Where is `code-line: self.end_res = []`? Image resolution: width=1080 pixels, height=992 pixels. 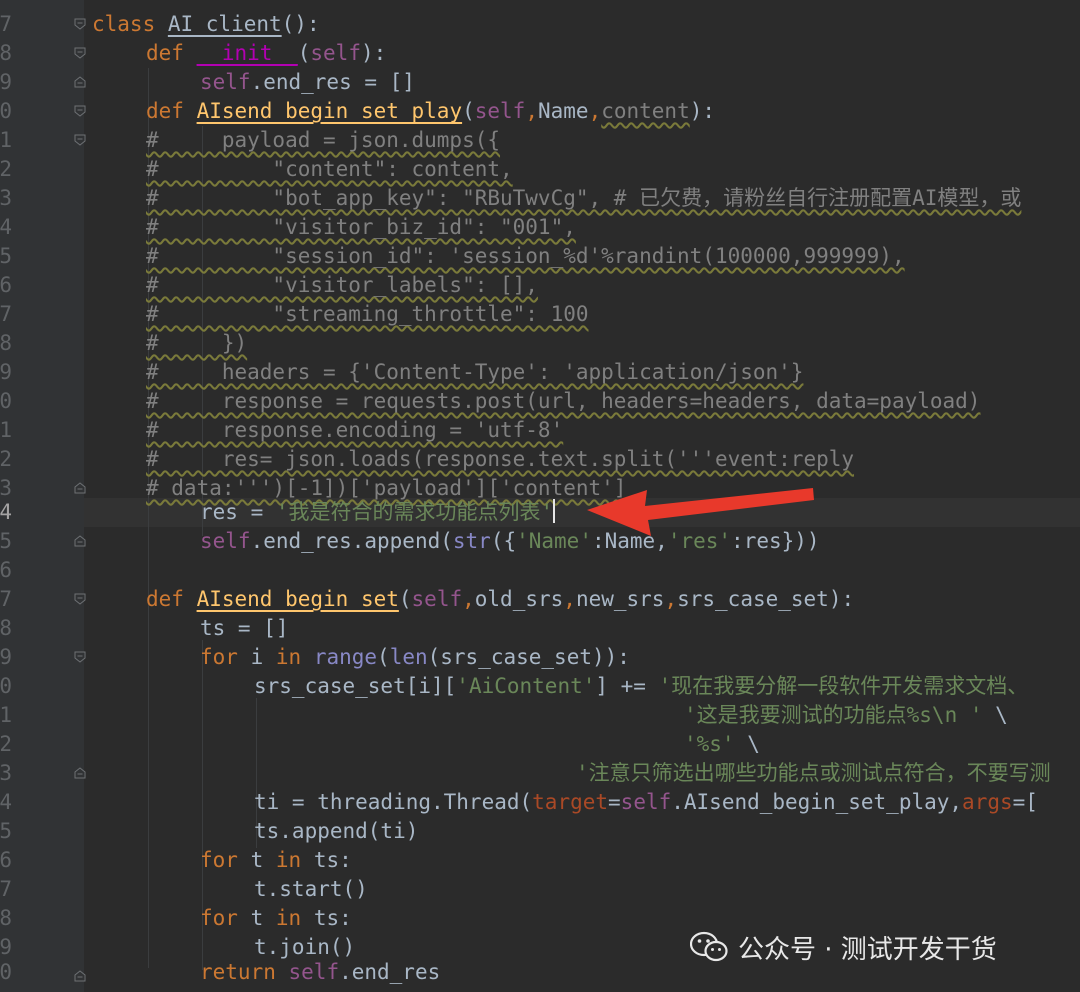 code-line: self.end_res = [] is located at coordinates (307, 82).